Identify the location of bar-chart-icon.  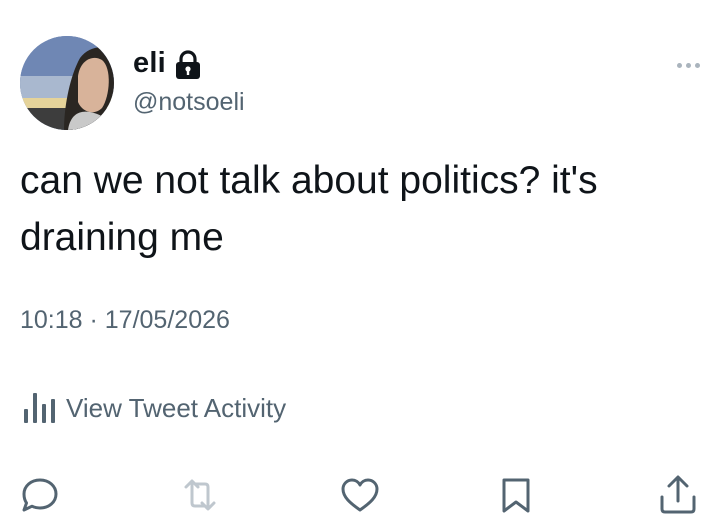
(38, 408).